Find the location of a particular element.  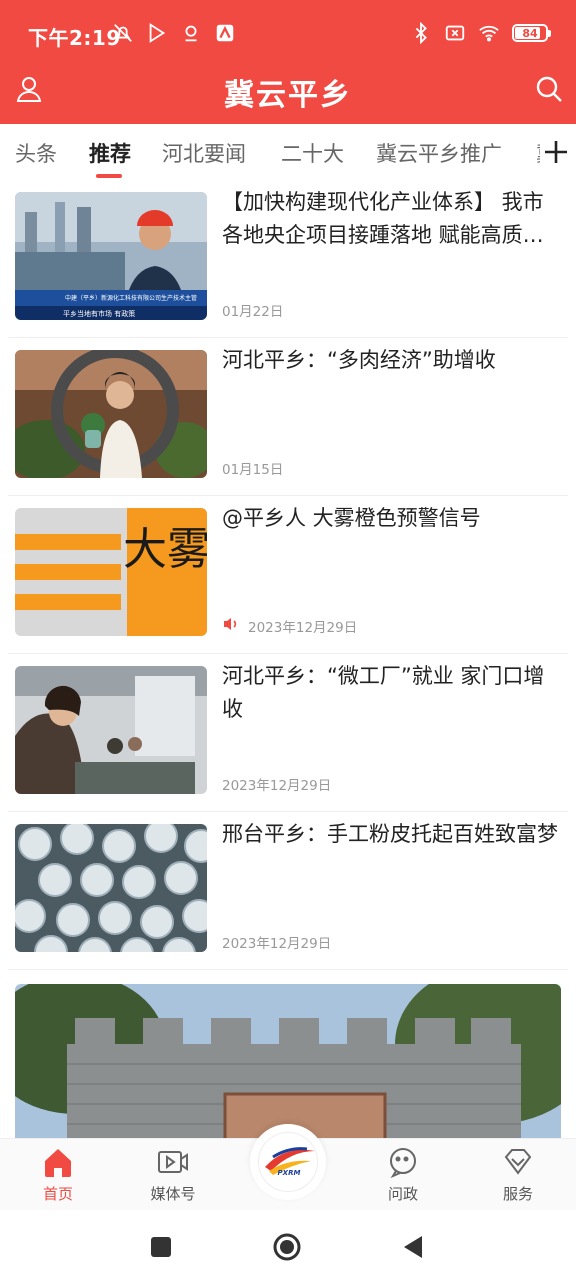

news-title: 河北平乡：“微工厂”就业 家门口增收 is located at coordinates (392, 693).